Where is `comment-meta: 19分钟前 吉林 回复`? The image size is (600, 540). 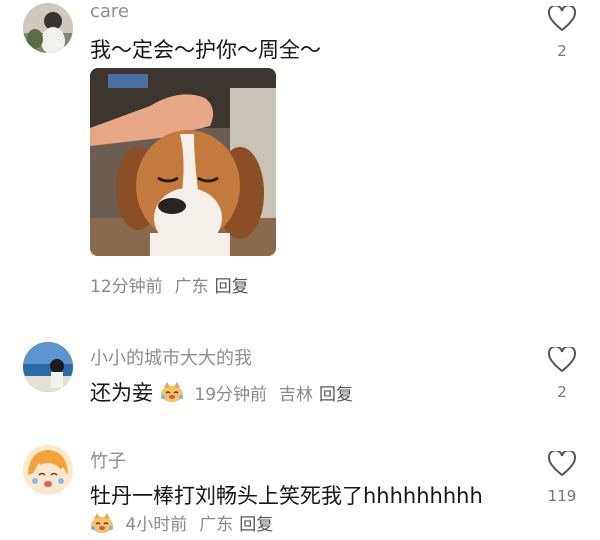 comment-meta: 19分钟前 吉林 回复 is located at coordinates (273, 395).